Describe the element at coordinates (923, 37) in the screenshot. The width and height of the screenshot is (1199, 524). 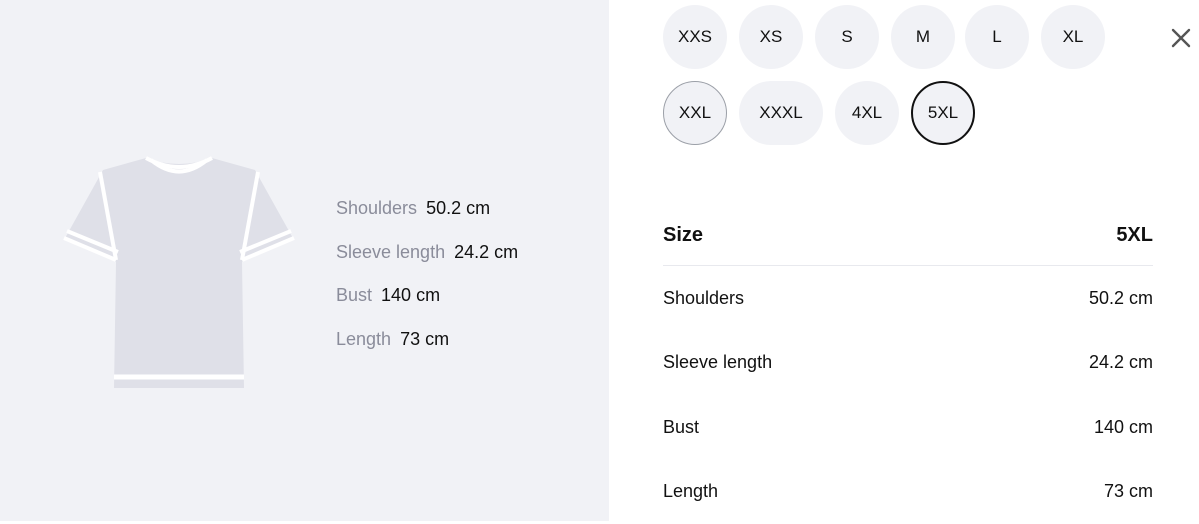
I see `size-button-m: M` at that location.